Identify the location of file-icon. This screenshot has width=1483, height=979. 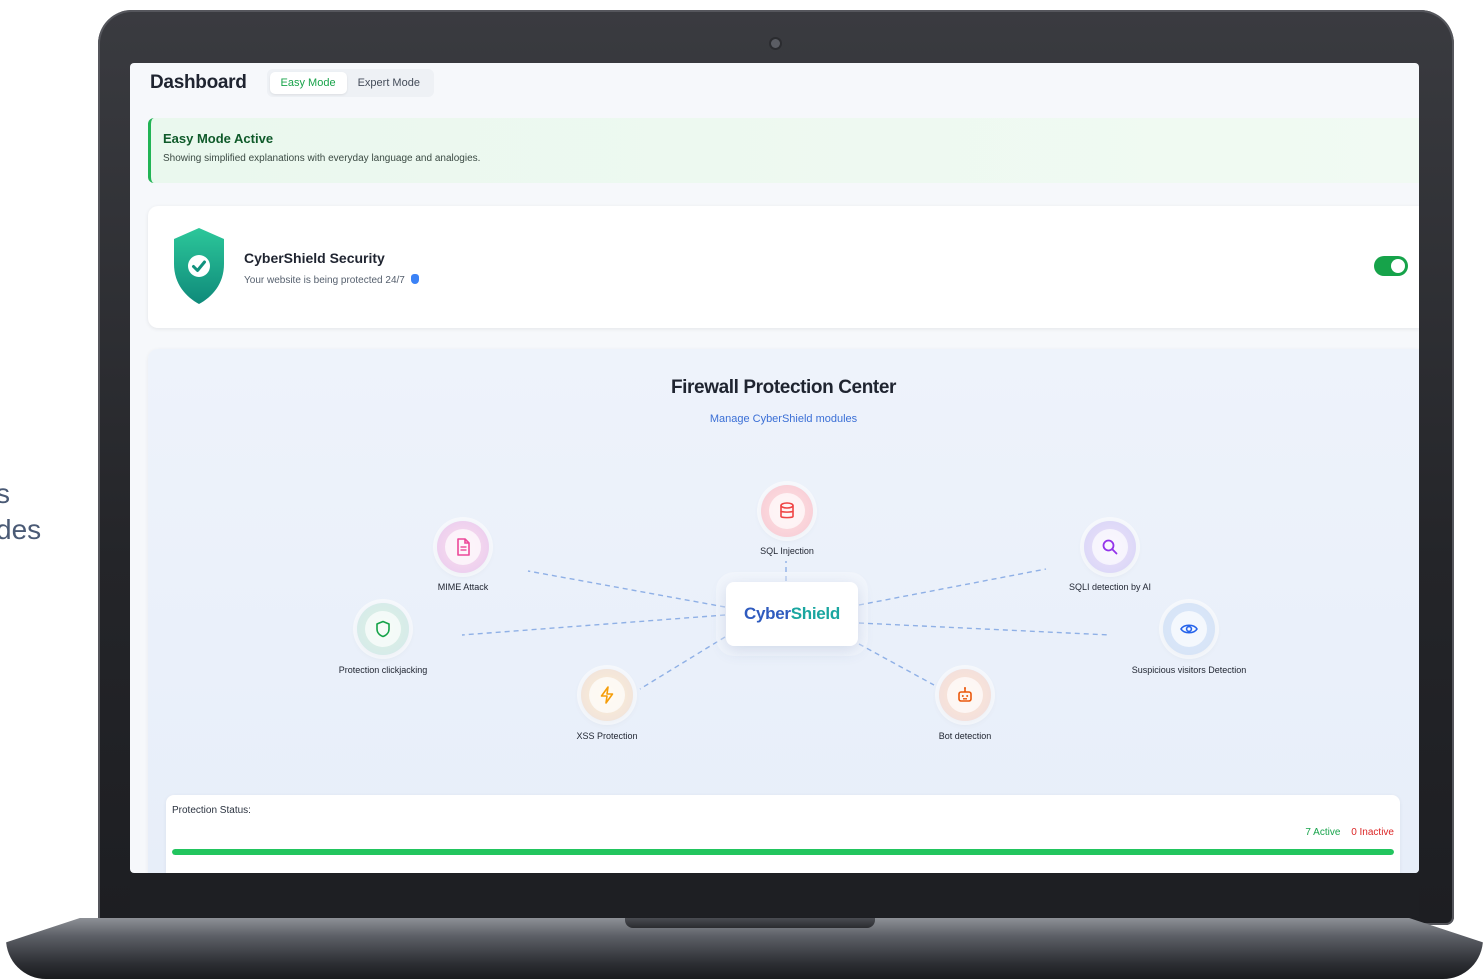
(463, 547).